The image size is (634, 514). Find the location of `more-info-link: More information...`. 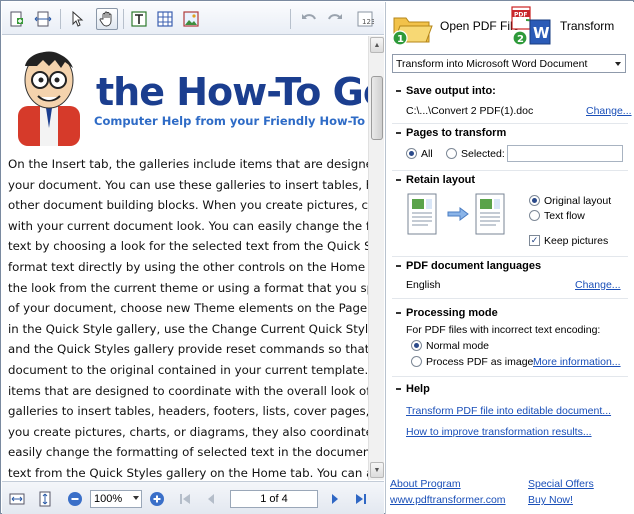

more-info-link: More information... is located at coordinates (577, 362).